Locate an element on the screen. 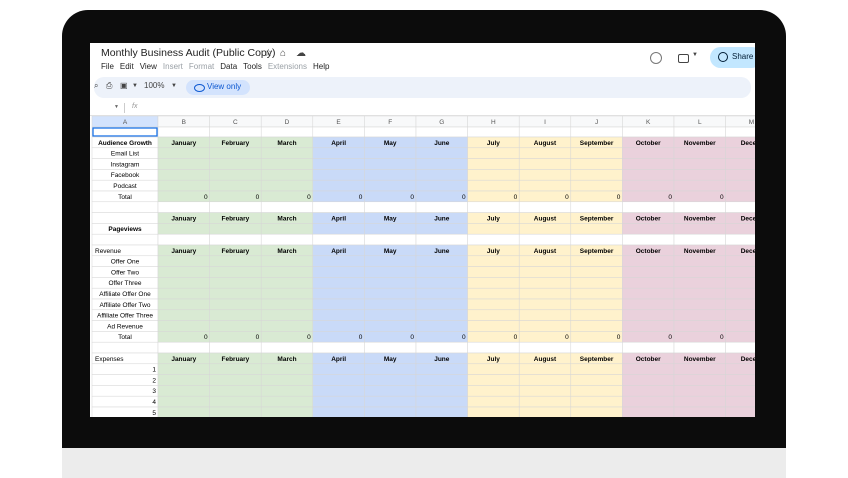 Image resolution: width=848 pixels, height=478 pixels. zoom-select: 100% is located at coordinates (154, 85).